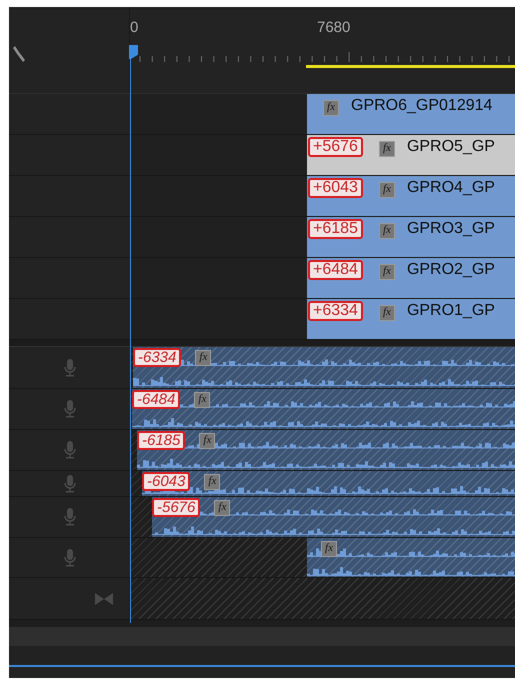  I want to click on offset-badge: -6185, so click(161, 440).